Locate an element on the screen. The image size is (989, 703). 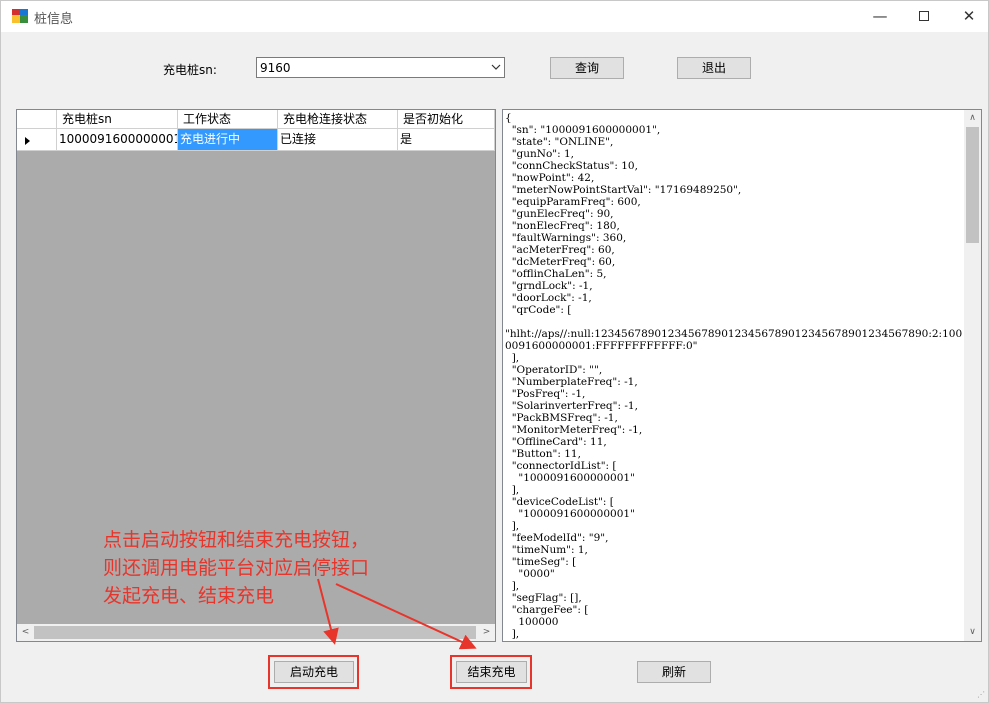
row-pointer-icon is located at coordinates (27, 141).